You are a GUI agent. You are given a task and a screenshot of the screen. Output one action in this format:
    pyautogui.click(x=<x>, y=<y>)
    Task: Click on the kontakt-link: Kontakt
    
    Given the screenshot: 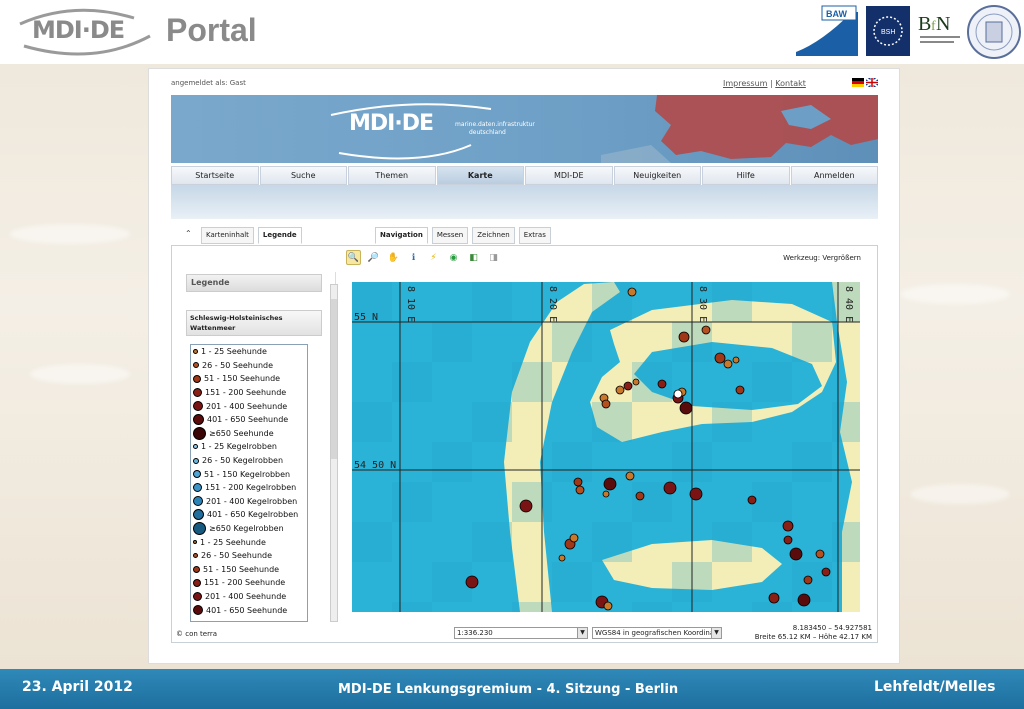 What is the action you would take?
    pyautogui.click(x=790, y=83)
    